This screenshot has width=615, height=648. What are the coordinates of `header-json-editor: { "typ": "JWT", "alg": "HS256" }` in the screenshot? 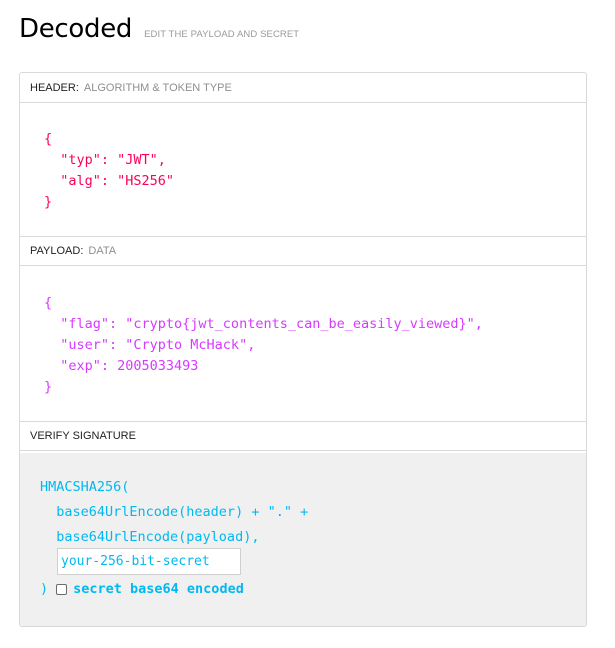 It's located at (315, 171).